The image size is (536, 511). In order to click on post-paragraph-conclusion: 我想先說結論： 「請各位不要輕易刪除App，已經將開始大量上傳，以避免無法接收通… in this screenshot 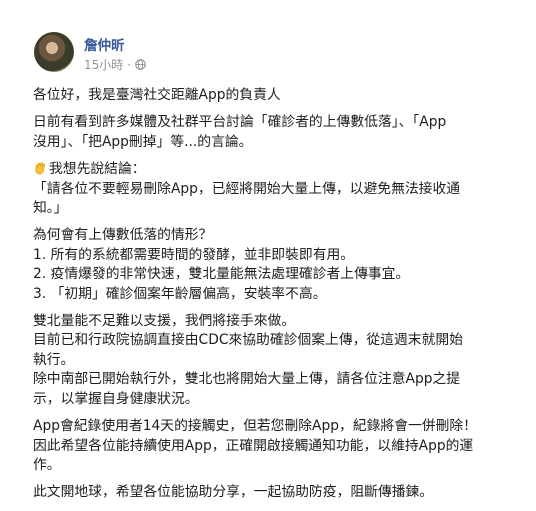, I will do `click(272, 189)`.